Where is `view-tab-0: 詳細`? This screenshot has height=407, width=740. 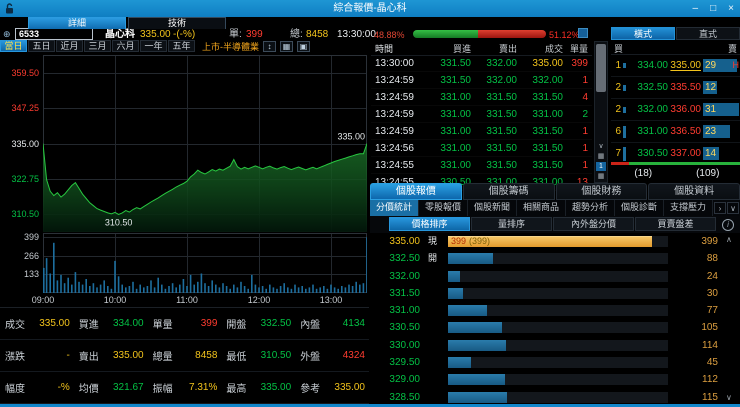
view-tab-0: 詳細 is located at coordinates (77, 23).